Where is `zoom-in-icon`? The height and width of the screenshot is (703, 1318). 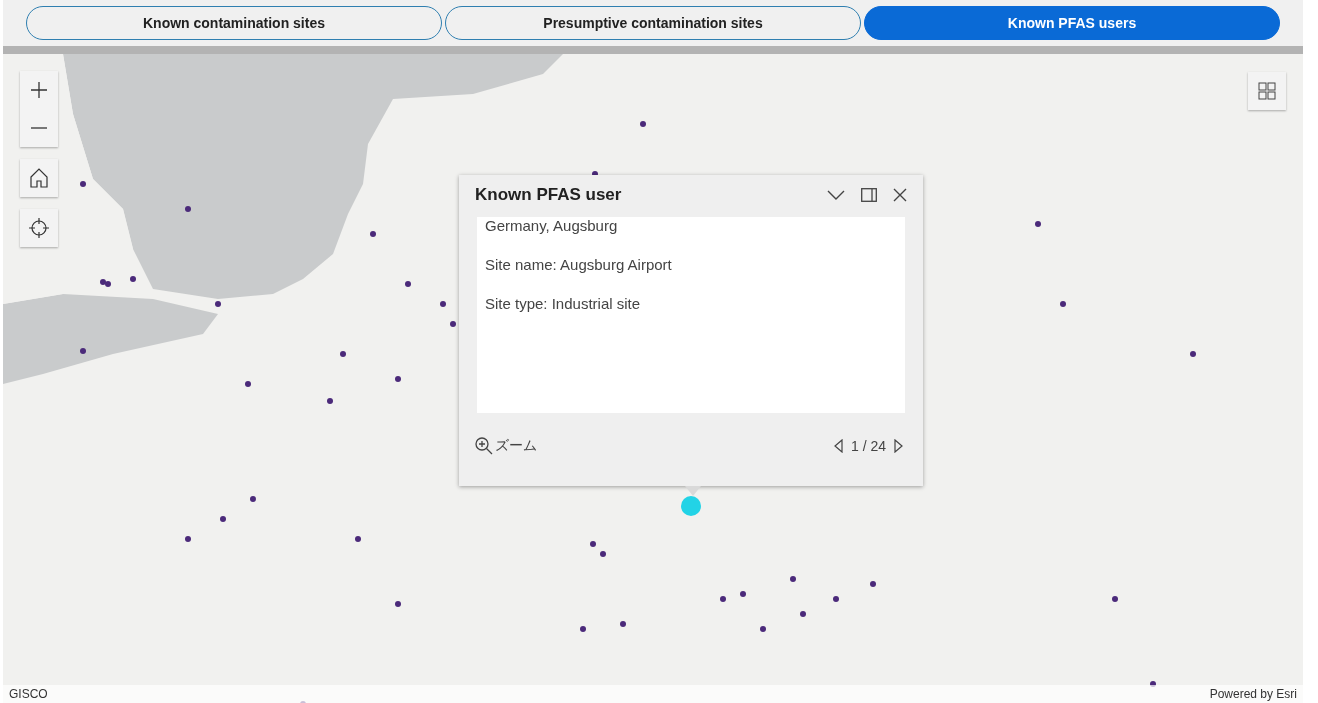
zoom-in-icon is located at coordinates (484, 446).